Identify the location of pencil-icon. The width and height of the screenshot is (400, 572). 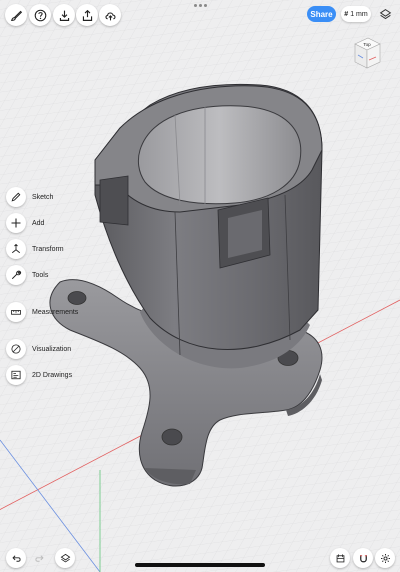
(16, 197).